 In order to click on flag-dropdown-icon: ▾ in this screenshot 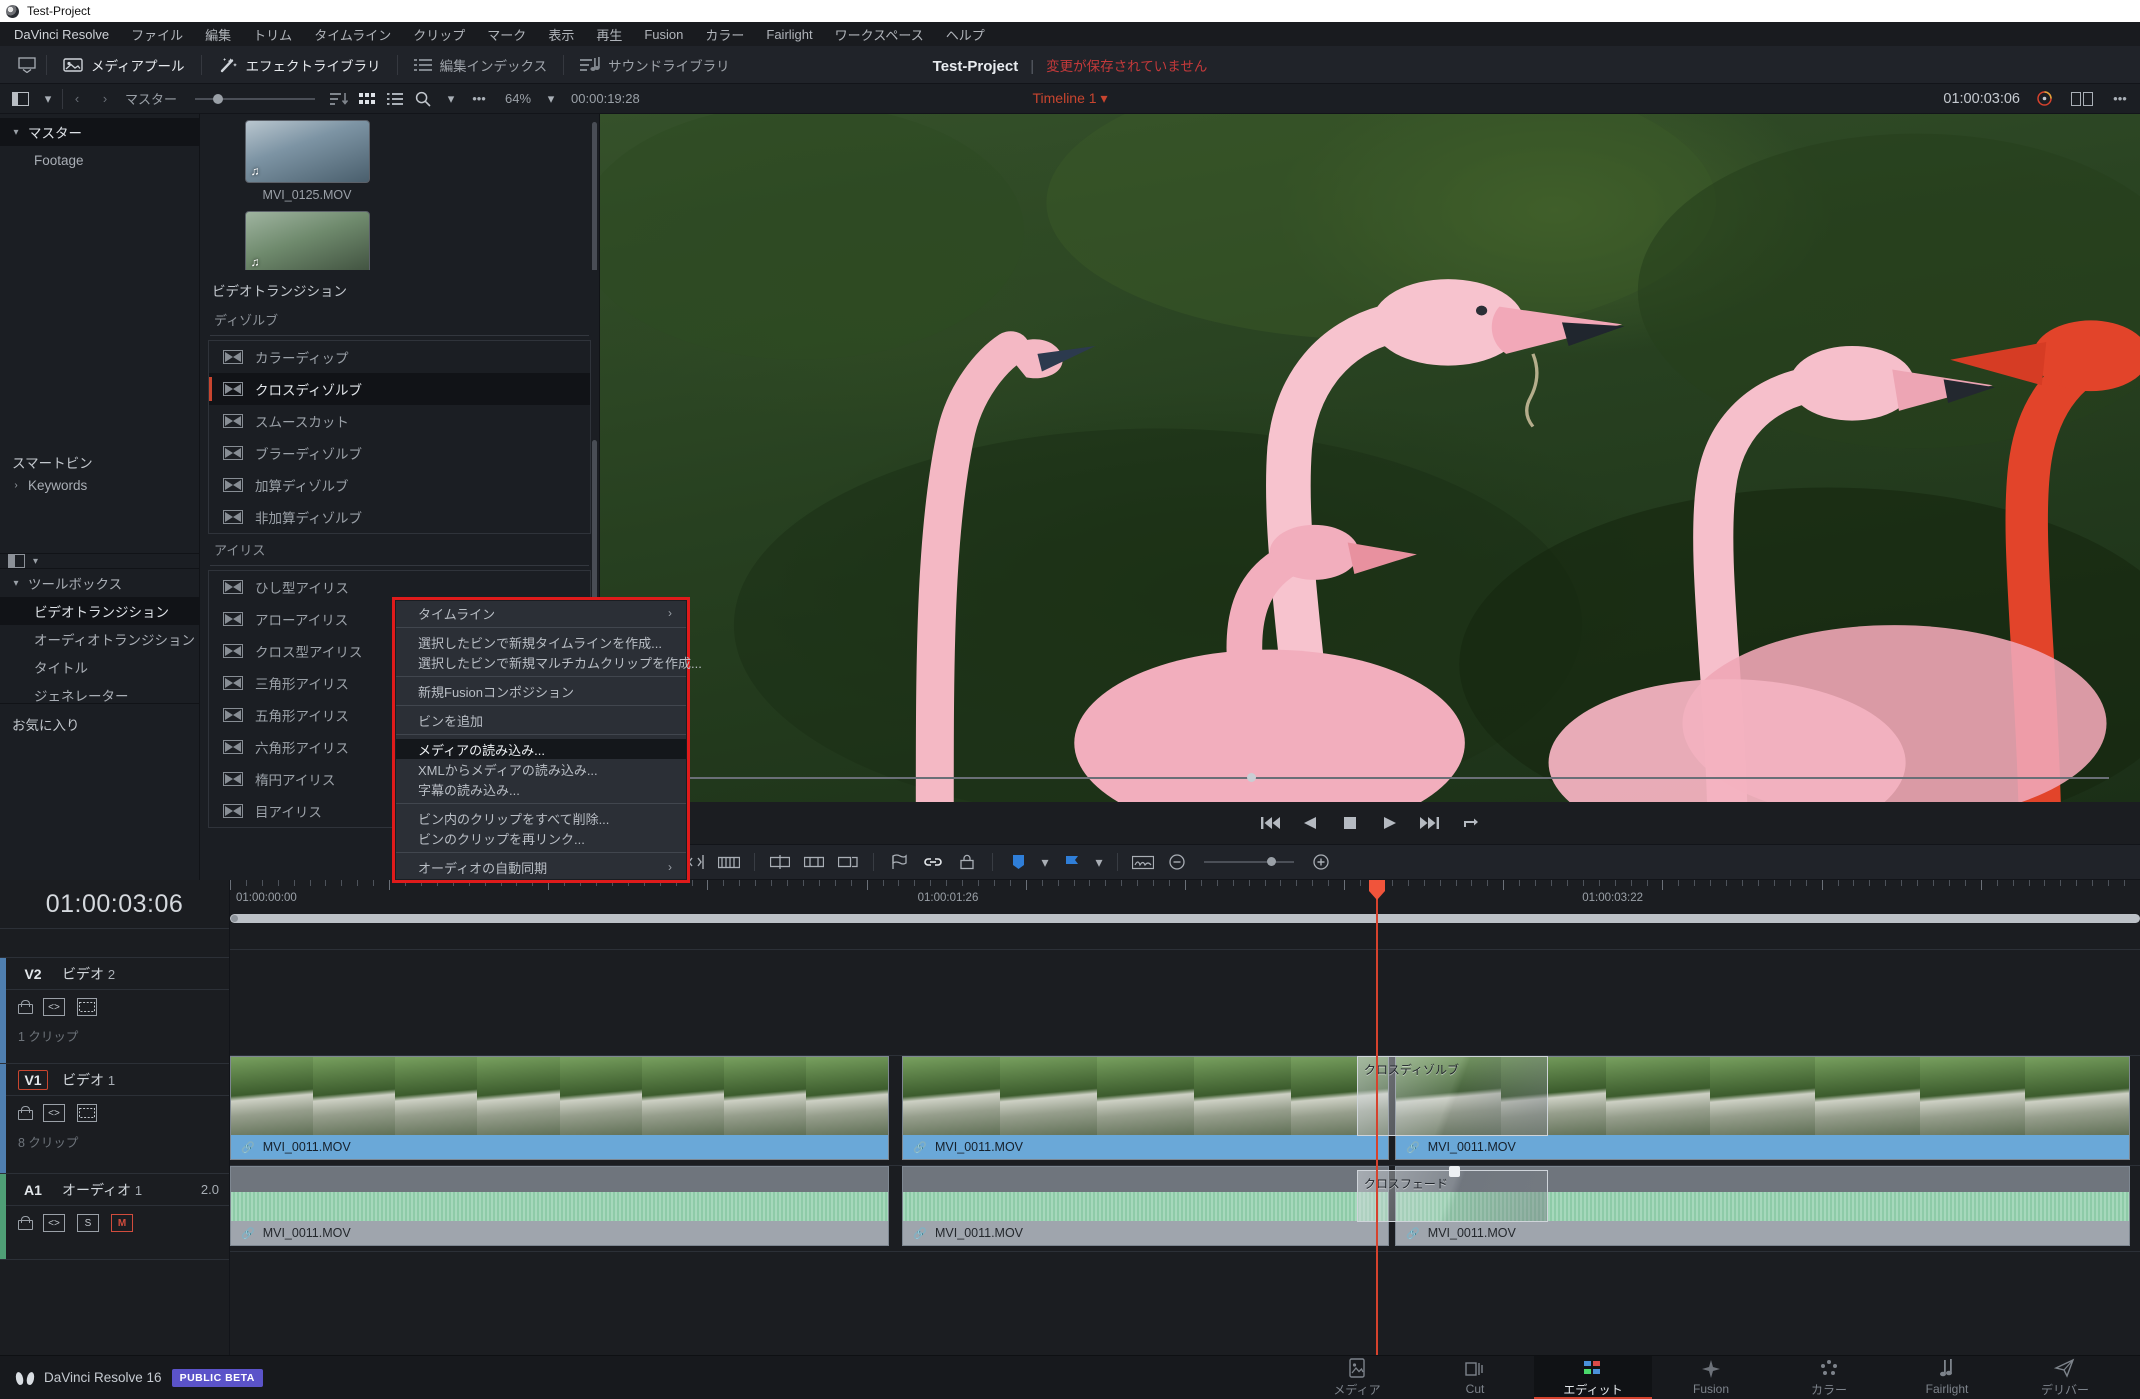, I will do `click(1099, 862)`.